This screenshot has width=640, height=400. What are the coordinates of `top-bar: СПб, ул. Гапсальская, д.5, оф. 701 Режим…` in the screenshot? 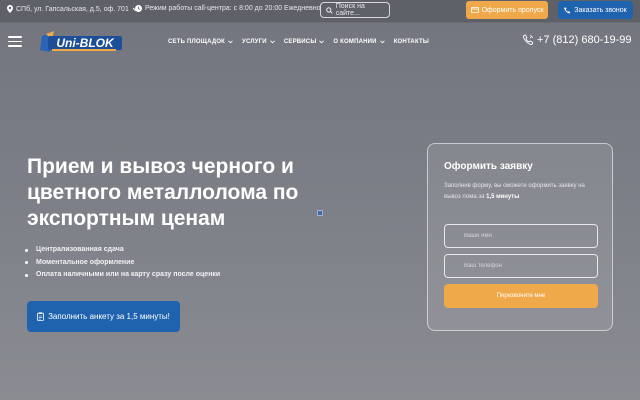 It's located at (320, 11).